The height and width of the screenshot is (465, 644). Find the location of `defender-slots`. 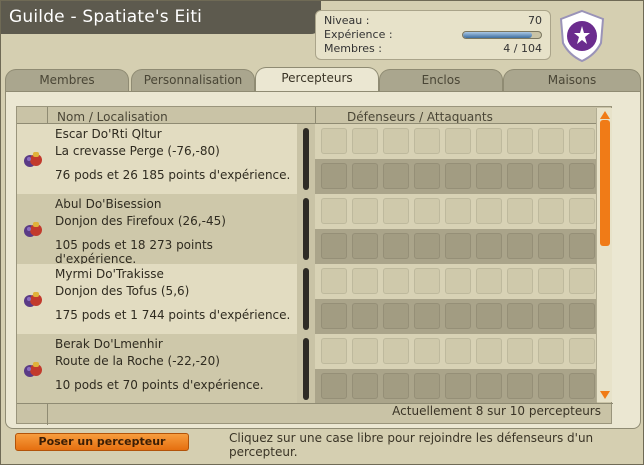

defender-slots is located at coordinates (456, 369).